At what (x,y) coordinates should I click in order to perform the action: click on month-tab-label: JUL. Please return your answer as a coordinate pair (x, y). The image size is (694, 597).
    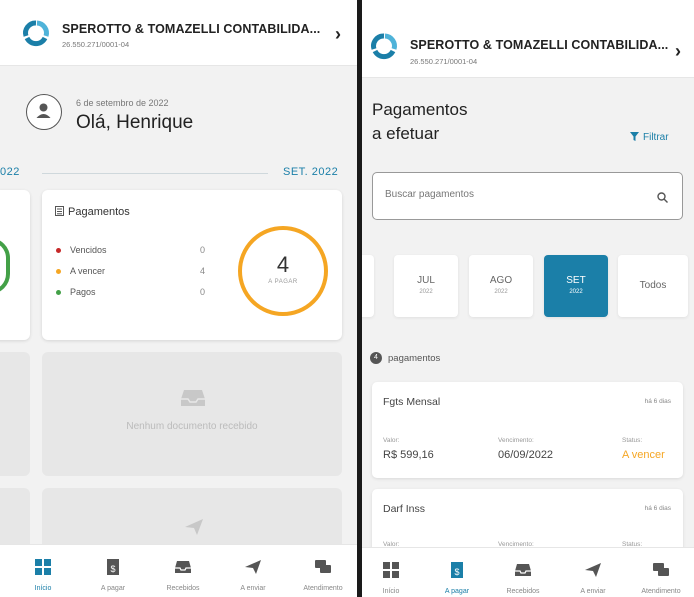
    Looking at the image, I should click on (426, 280).